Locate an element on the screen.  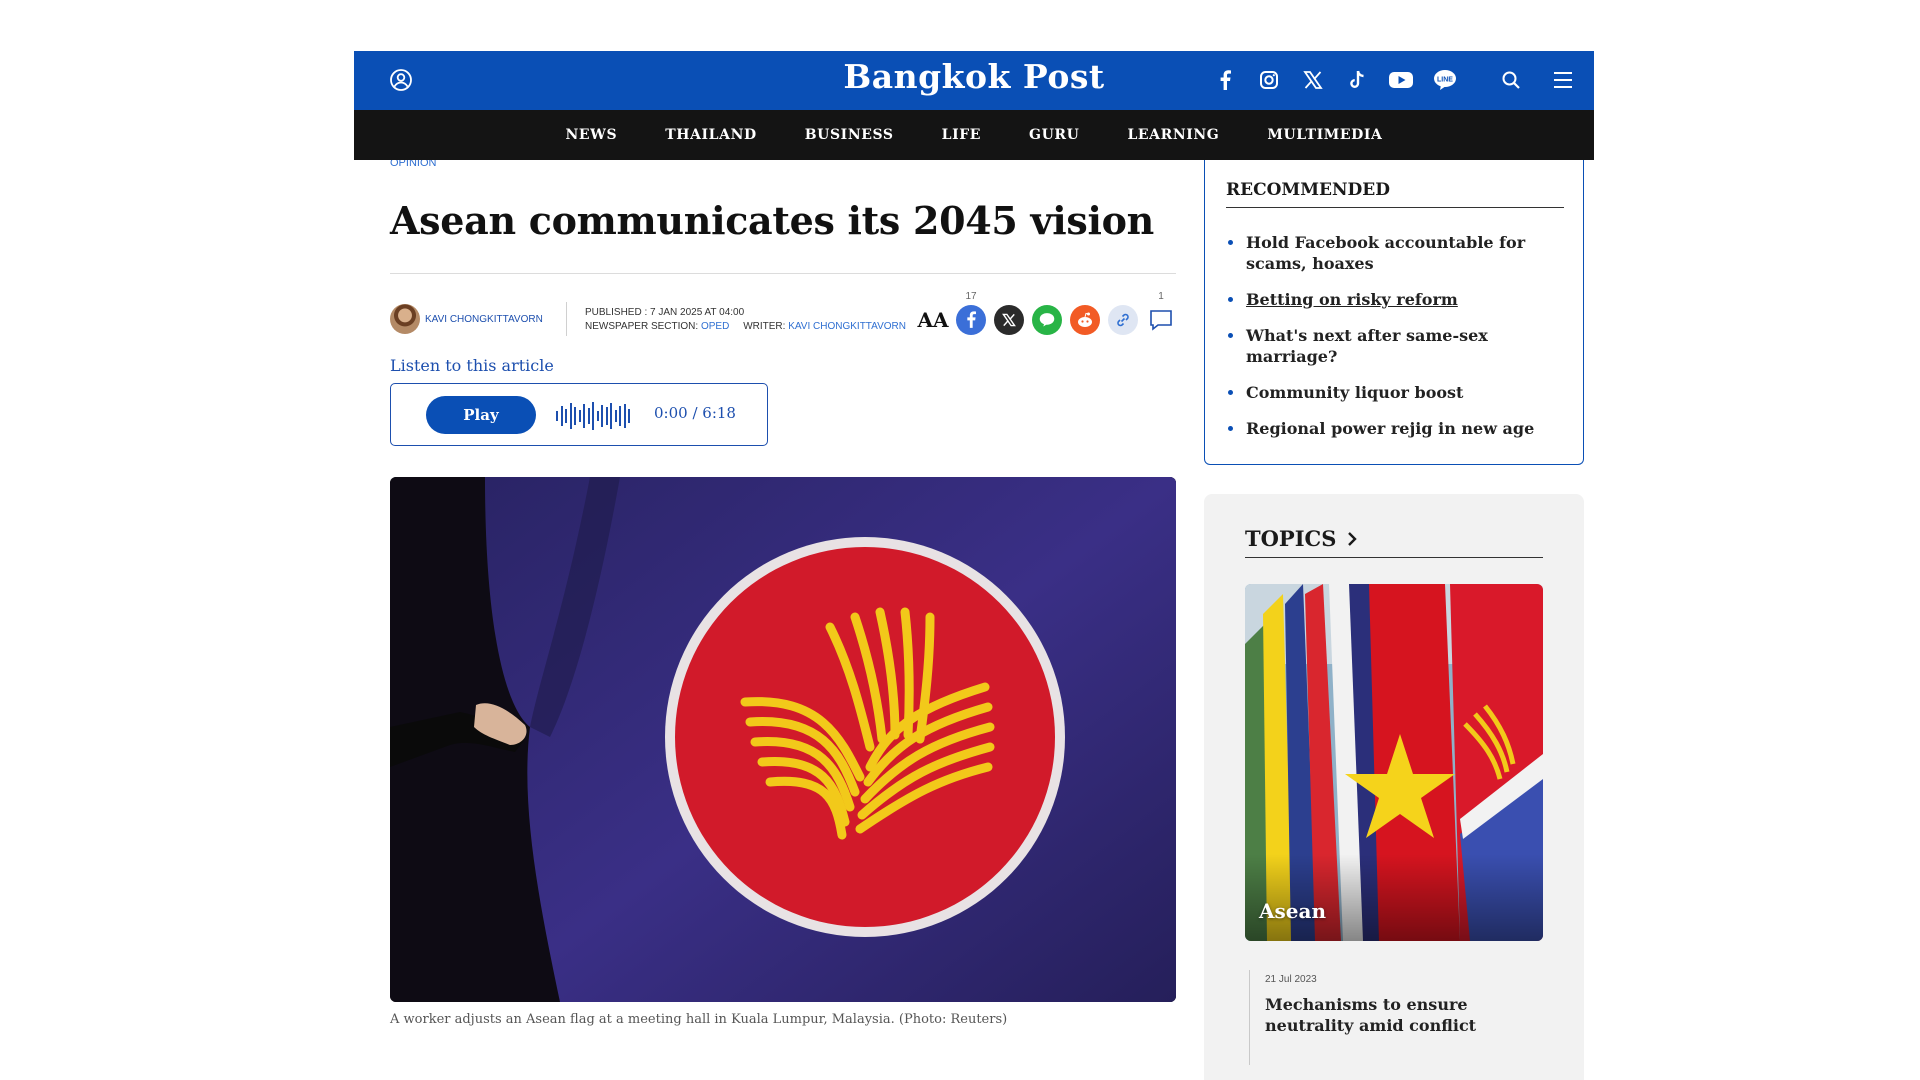
writer-label: WRITER: is located at coordinates (764, 326).